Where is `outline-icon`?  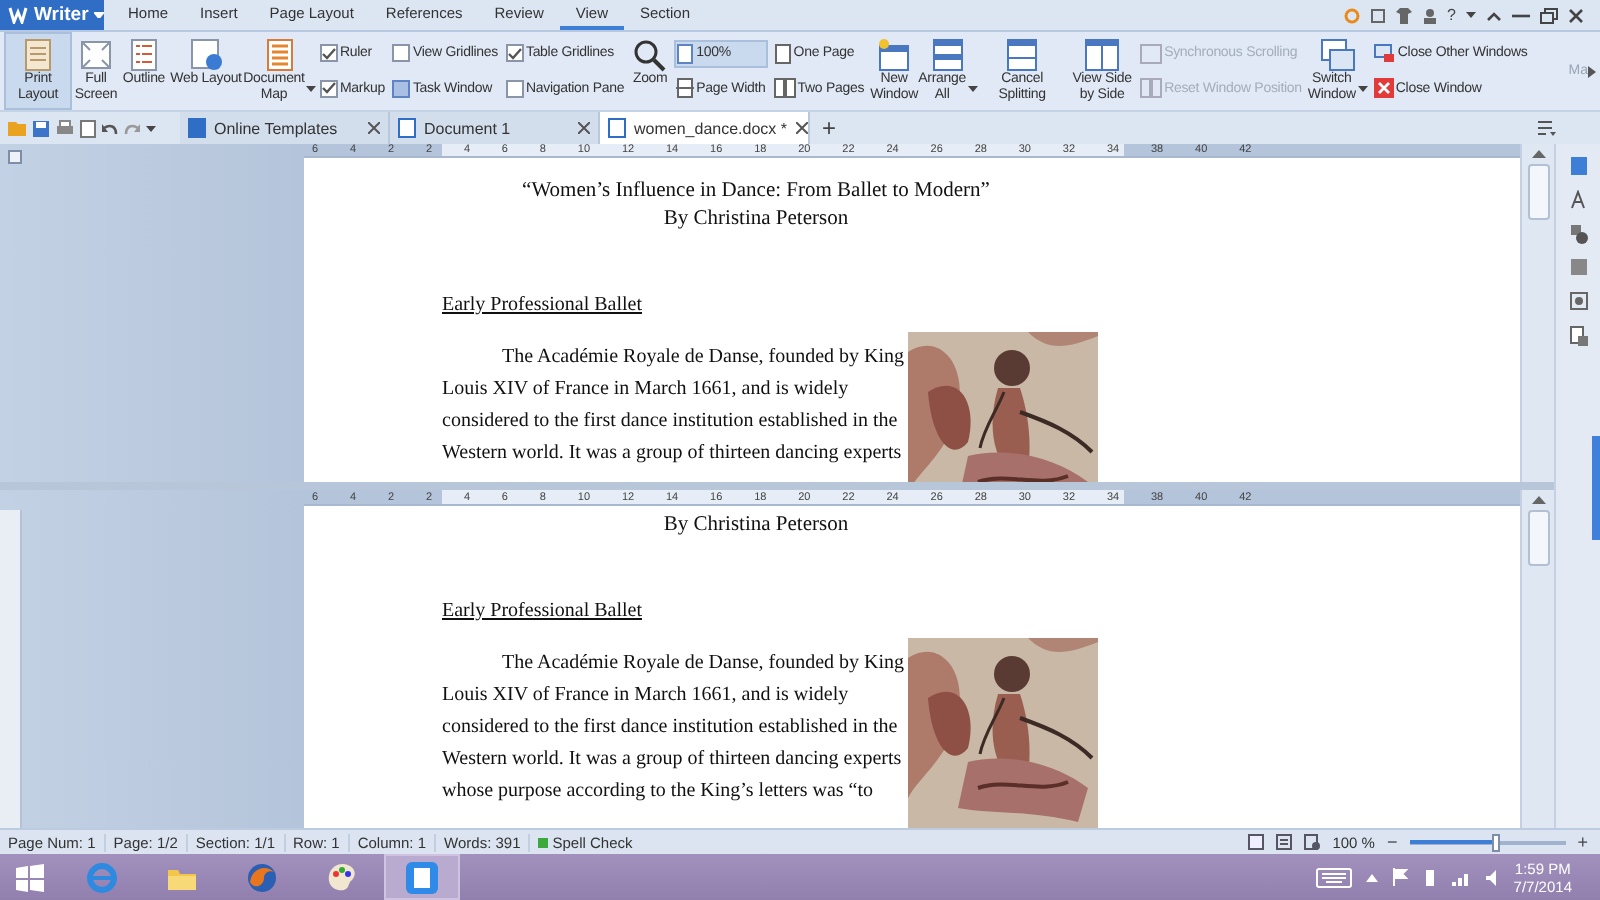
outline-icon is located at coordinates (144, 55).